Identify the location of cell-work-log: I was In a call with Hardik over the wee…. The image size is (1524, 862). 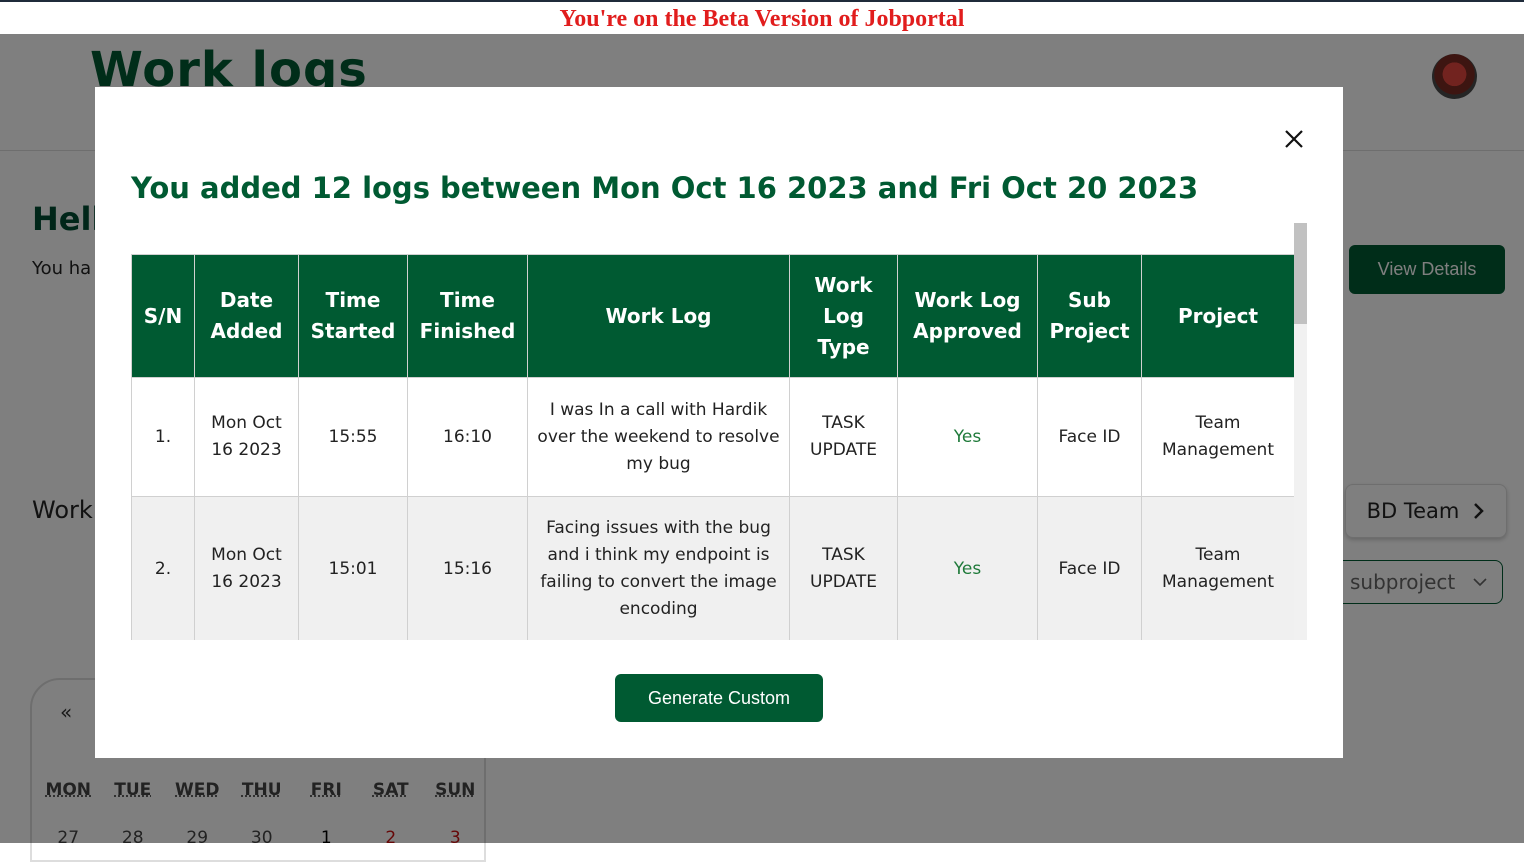
(658, 437).